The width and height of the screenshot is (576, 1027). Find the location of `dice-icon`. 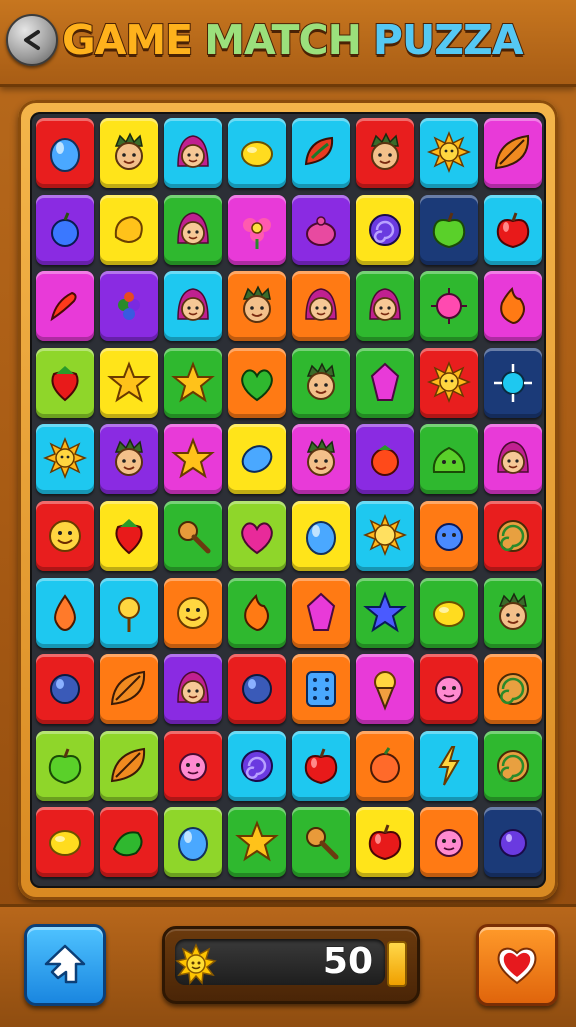

dice-icon is located at coordinates (321, 689).